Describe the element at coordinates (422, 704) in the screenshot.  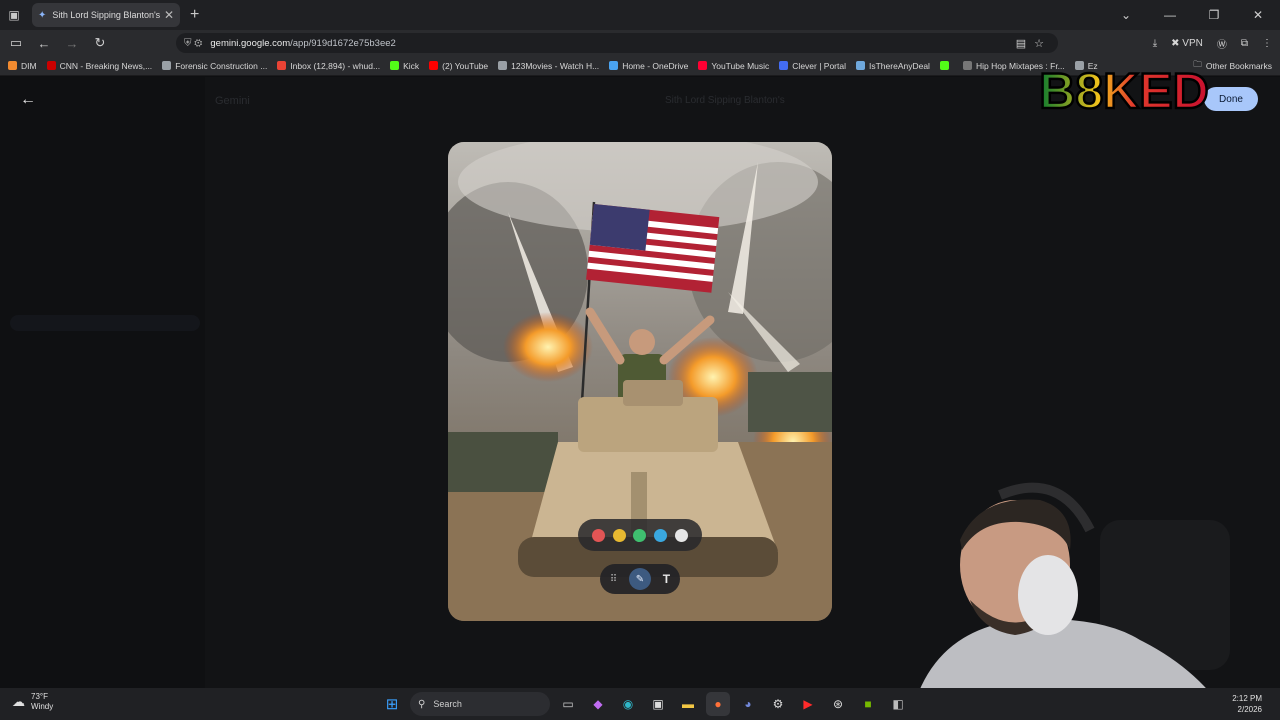
I see `search-icon: ⚲` at that location.